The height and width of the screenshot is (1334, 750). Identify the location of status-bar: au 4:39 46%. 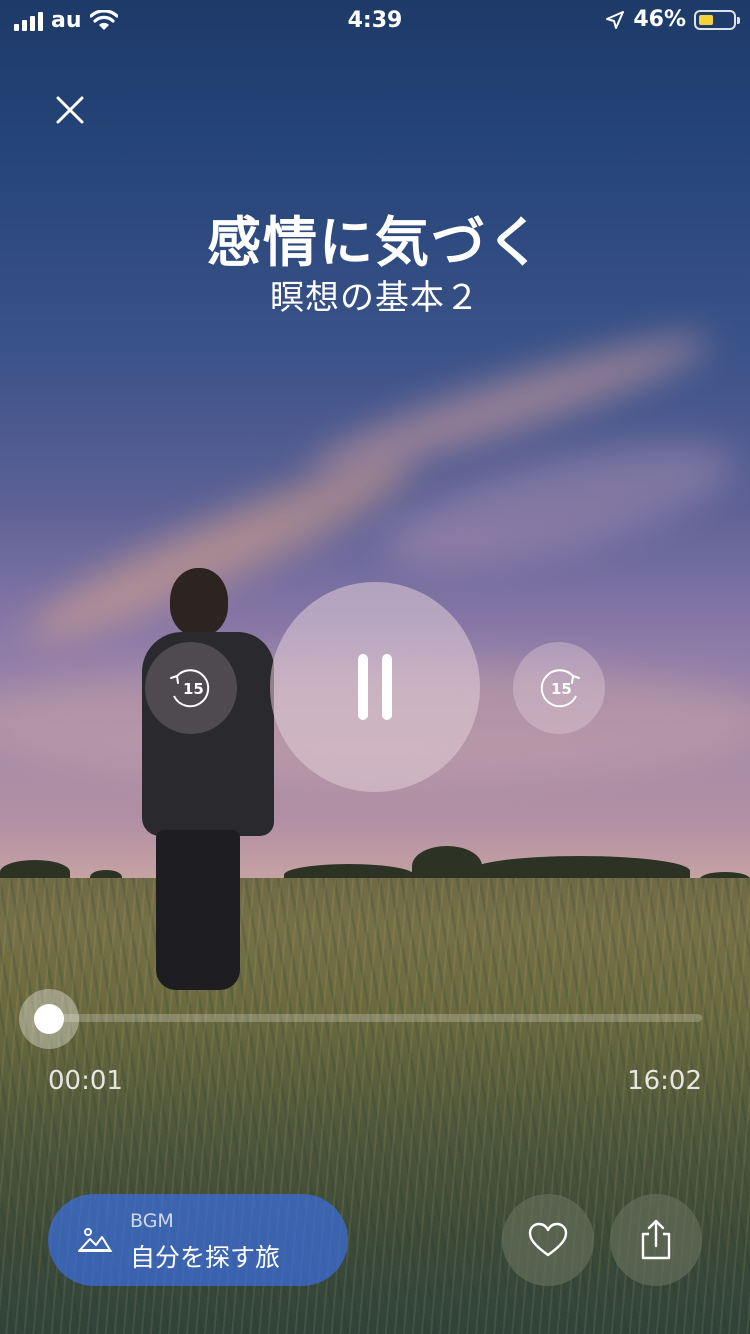
(375, 20).